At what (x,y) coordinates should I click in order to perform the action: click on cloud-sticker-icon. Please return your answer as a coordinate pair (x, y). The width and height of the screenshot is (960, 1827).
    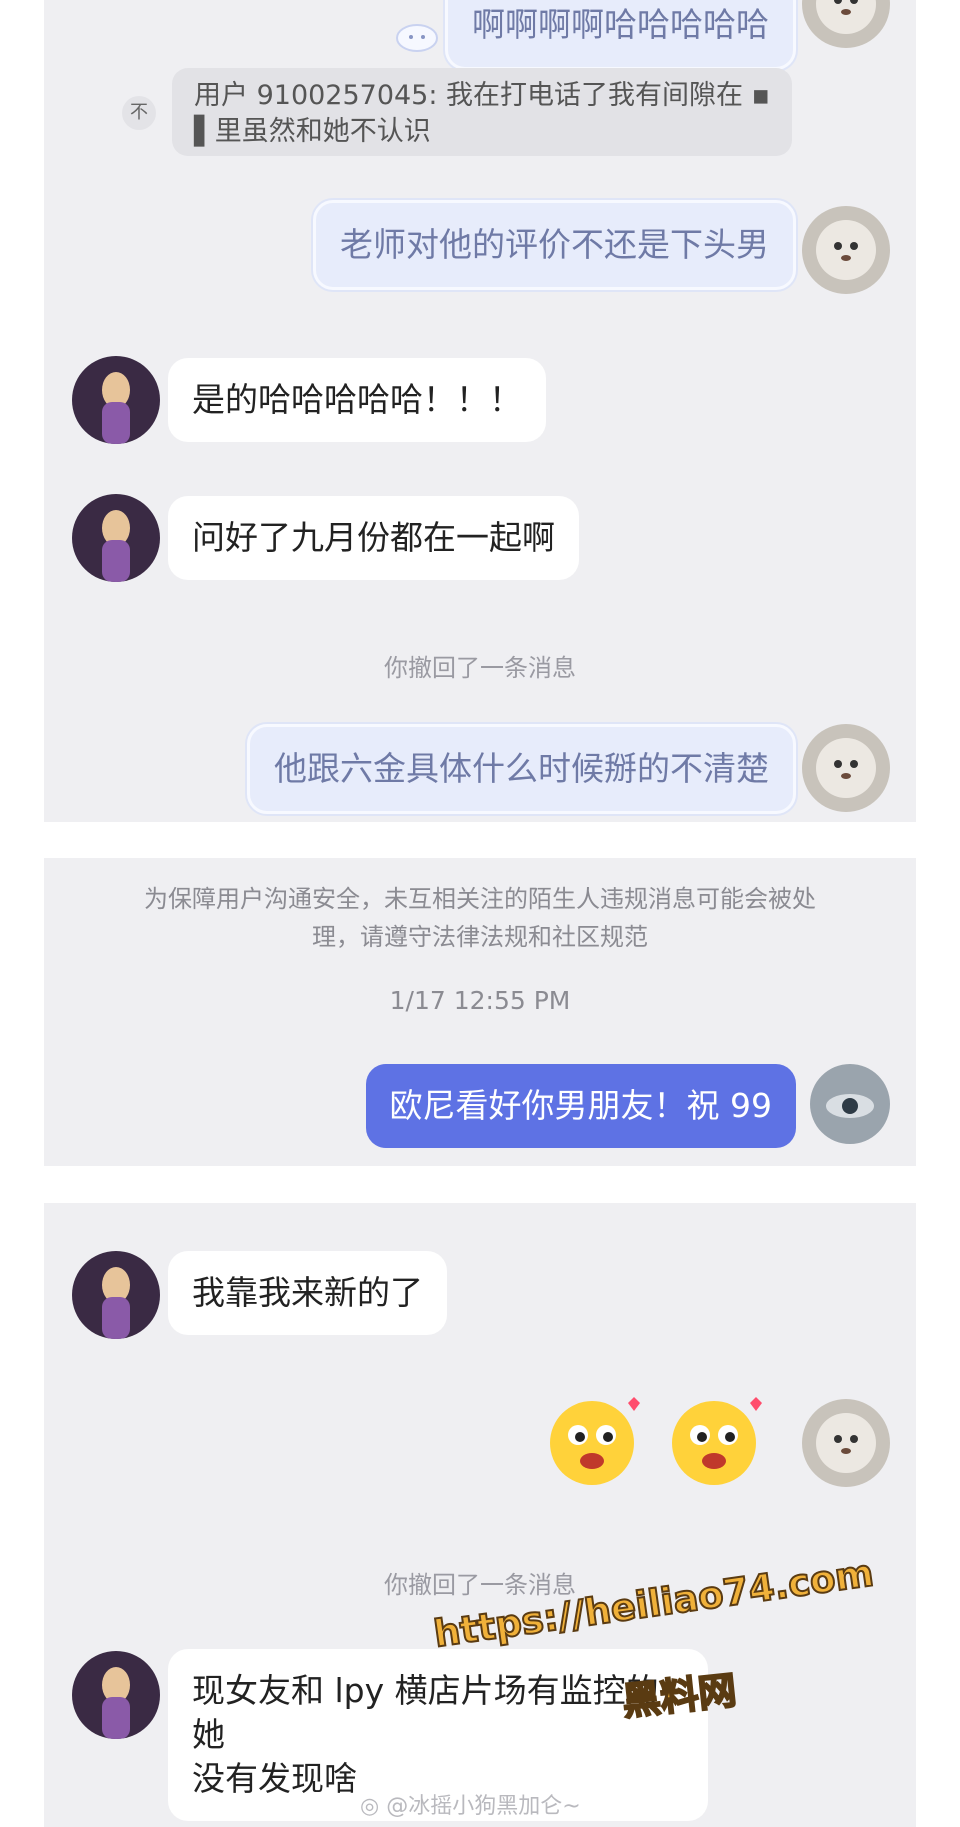
    Looking at the image, I should click on (417, 38).